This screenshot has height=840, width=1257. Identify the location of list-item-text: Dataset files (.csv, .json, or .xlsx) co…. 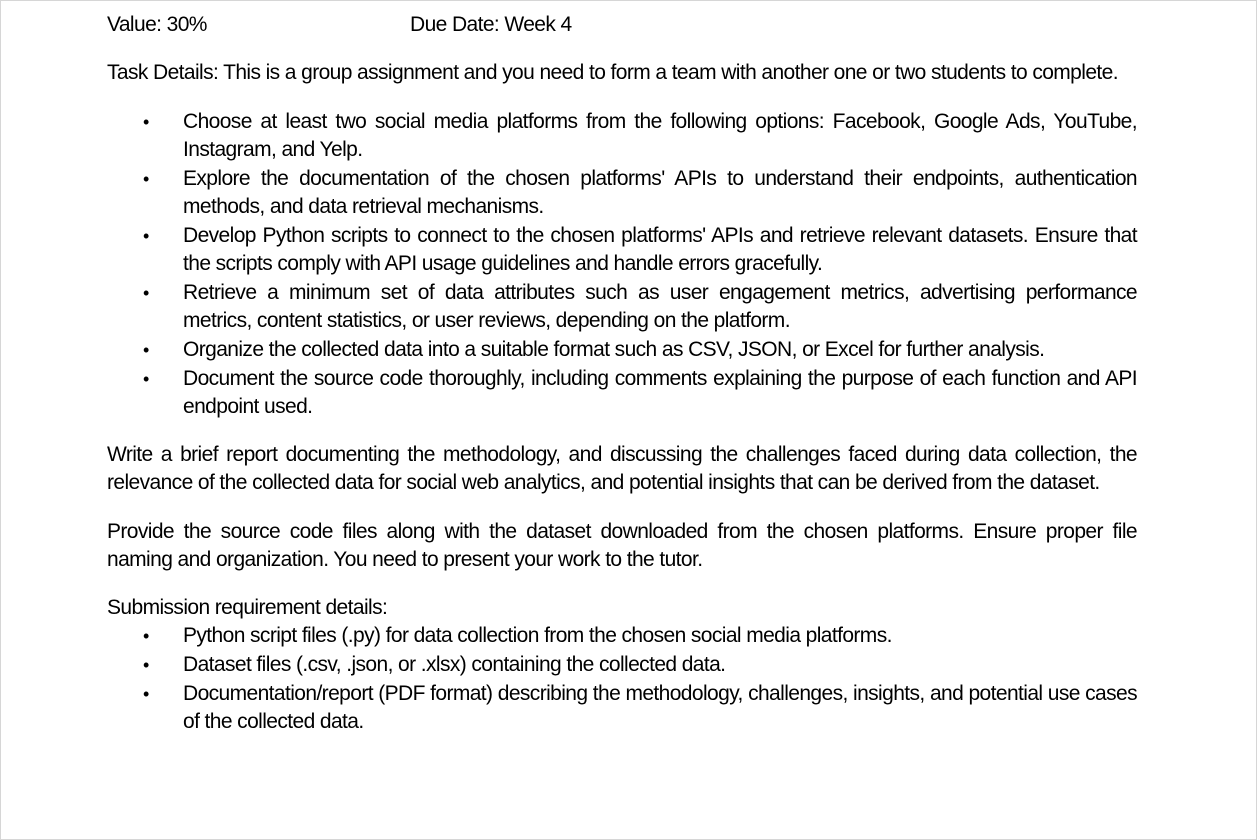
(454, 664).